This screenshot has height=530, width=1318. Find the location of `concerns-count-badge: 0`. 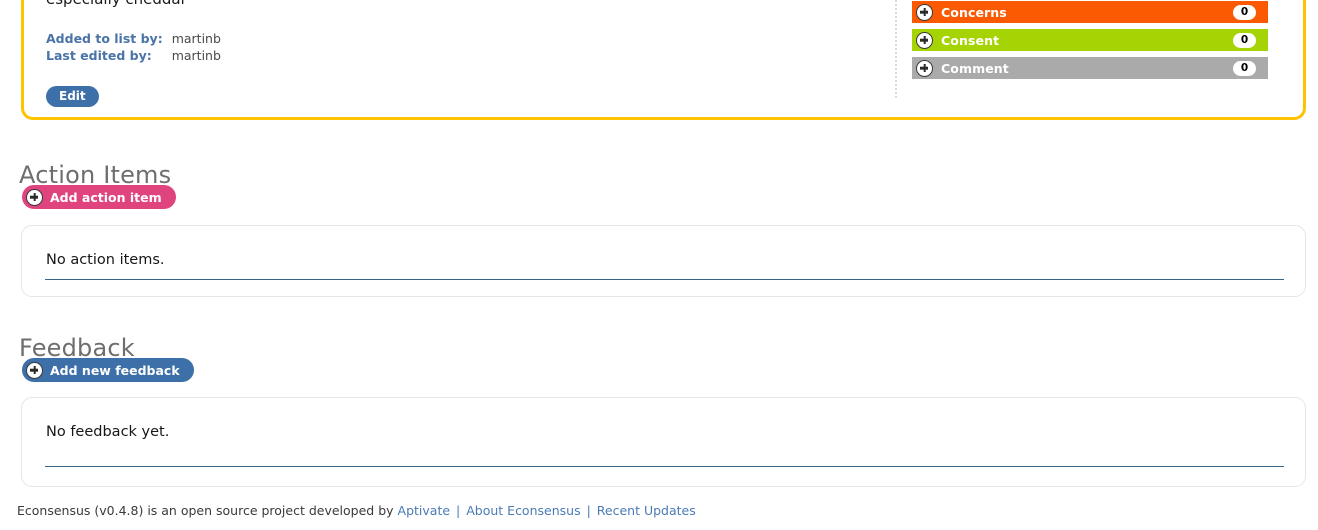

concerns-count-badge: 0 is located at coordinates (1244, 12).